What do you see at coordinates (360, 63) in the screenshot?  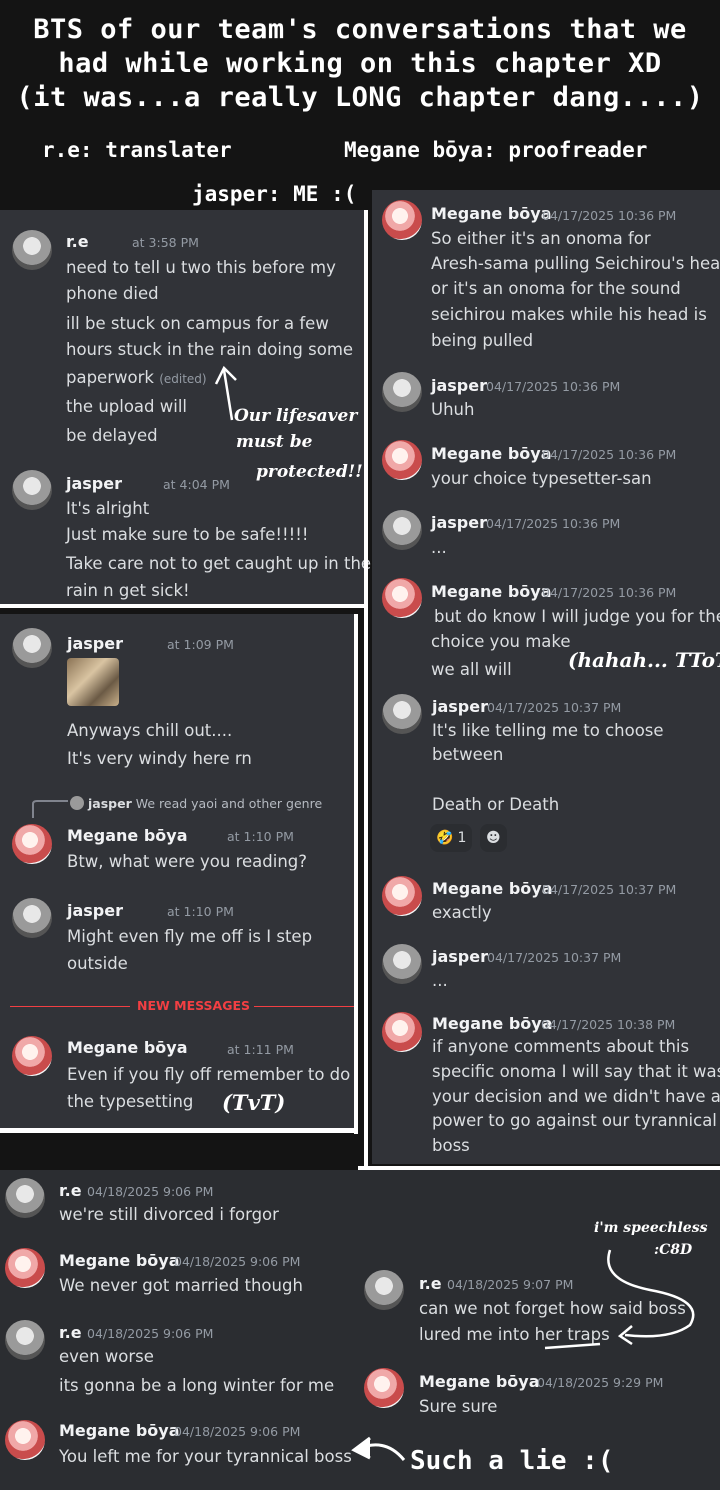 I see `header-line-2: had while working on this chapter XD` at bounding box center [360, 63].